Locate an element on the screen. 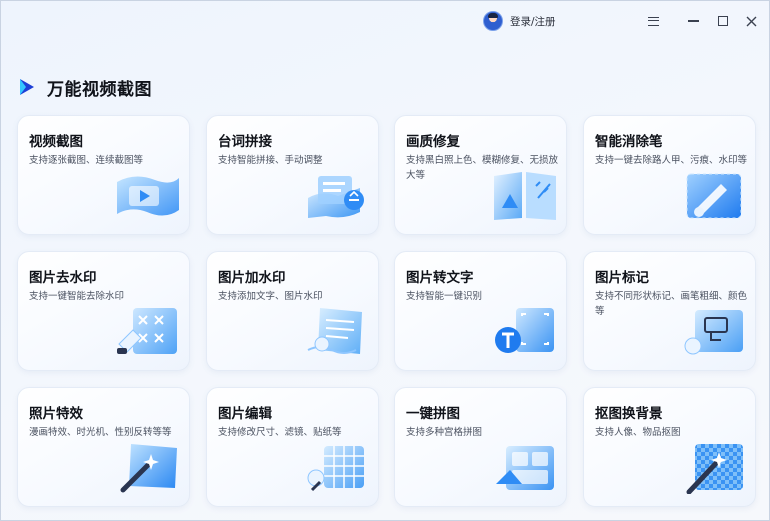  hamburger-menu-icon is located at coordinates (653, 21).